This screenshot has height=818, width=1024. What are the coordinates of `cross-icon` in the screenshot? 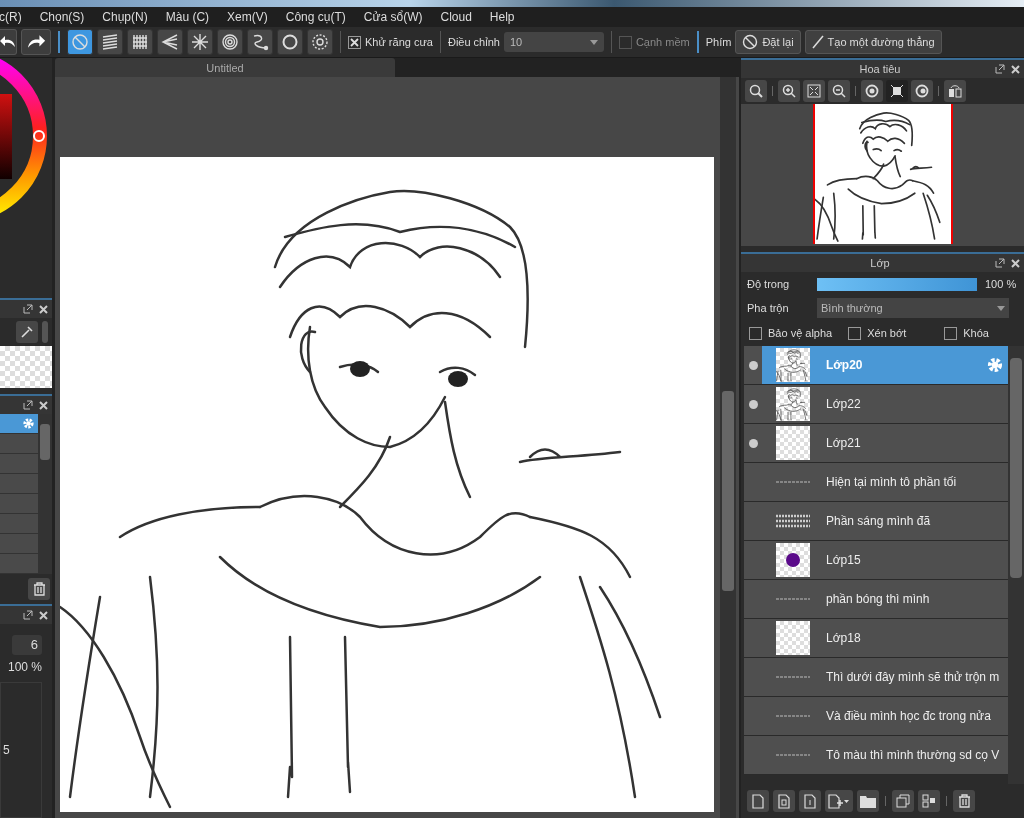 It's located at (354, 42).